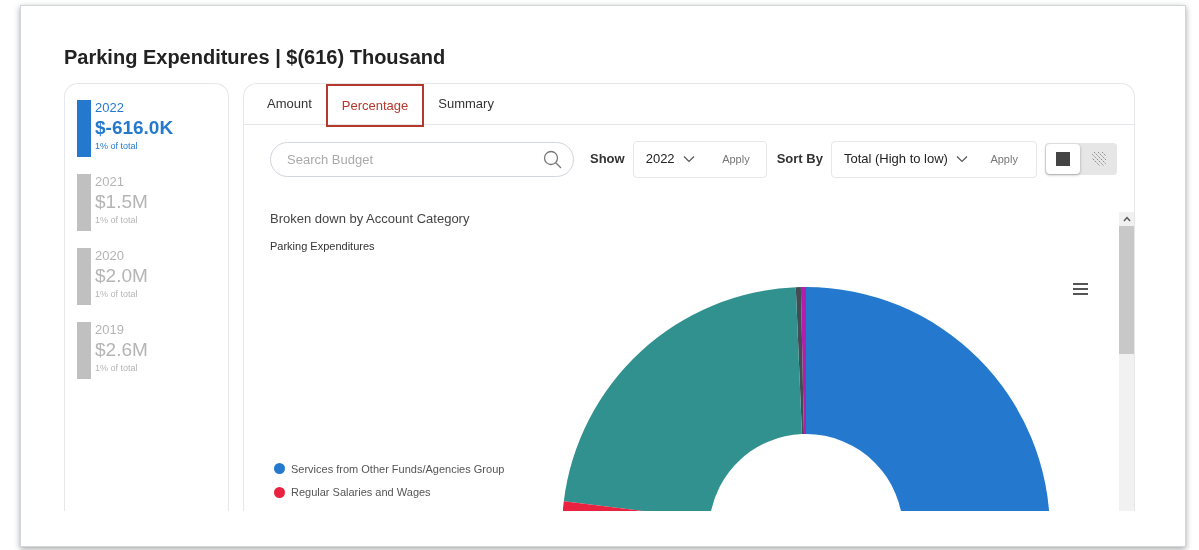  I want to click on show-label: Show, so click(607, 159).